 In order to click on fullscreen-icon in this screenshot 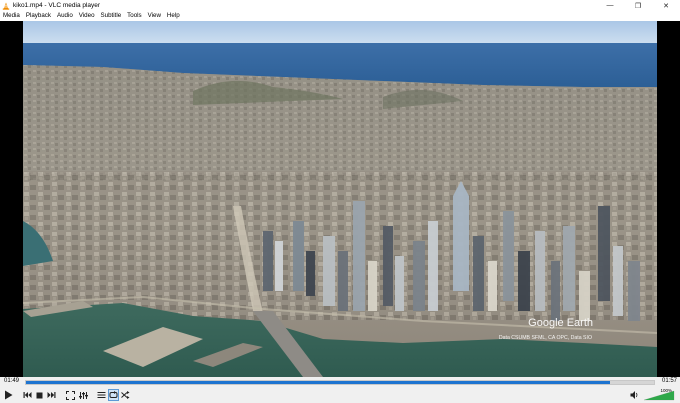, I will do `click(70, 395)`.